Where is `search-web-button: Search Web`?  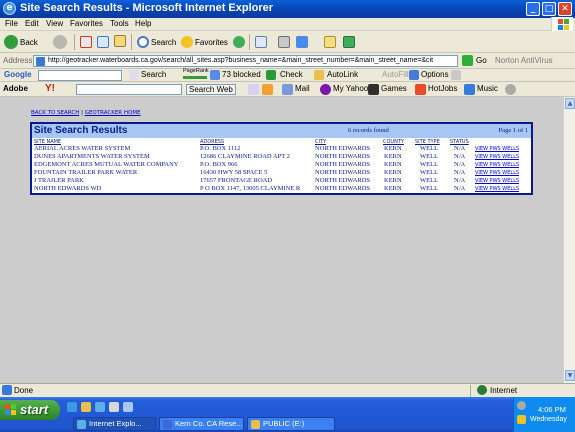
search-web-button: Search Web is located at coordinates (211, 89).